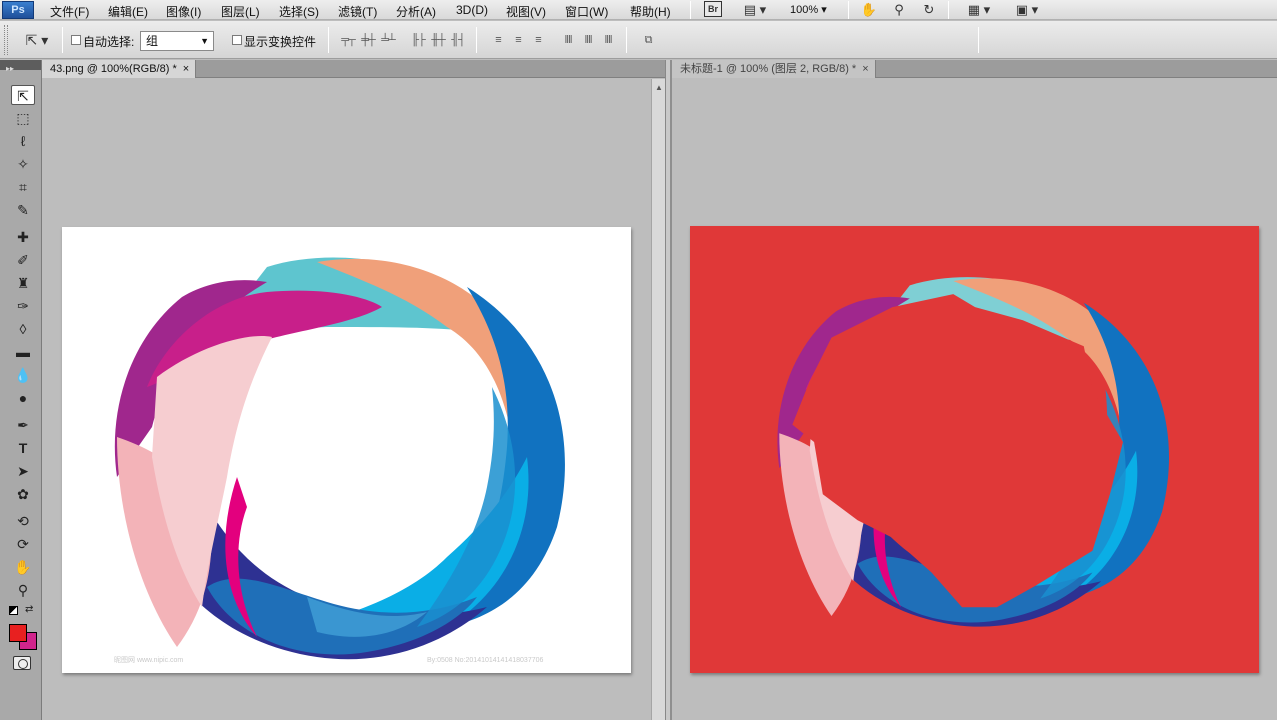 The width and height of the screenshot is (1277, 720). Describe the element at coordinates (755, 10) in the screenshot. I see `screen-mode-icon: ▤ ▾` at that location.